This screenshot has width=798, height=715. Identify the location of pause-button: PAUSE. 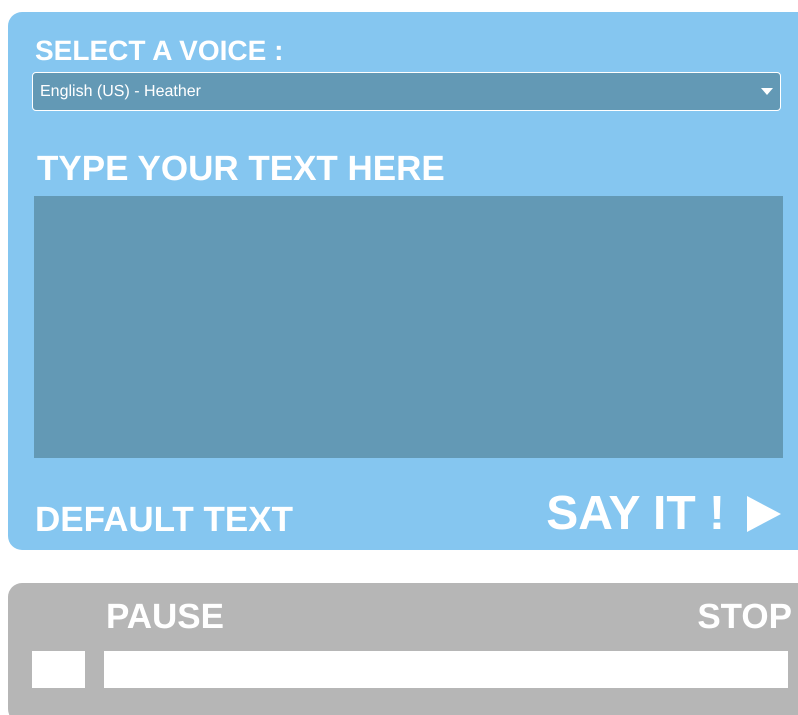
(165, 617).